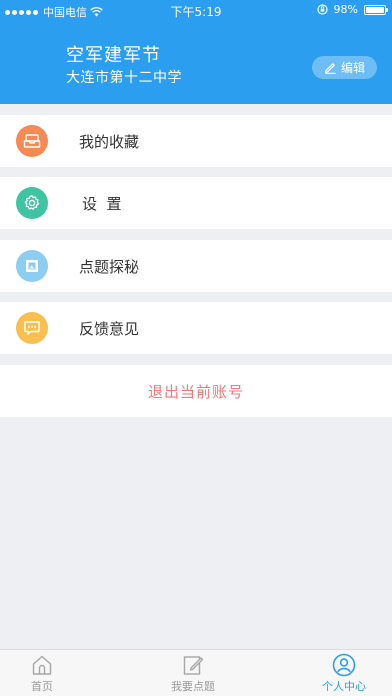 This screenshot has height=696, width=392. I want to click on battery-icon, so click(376, 9).